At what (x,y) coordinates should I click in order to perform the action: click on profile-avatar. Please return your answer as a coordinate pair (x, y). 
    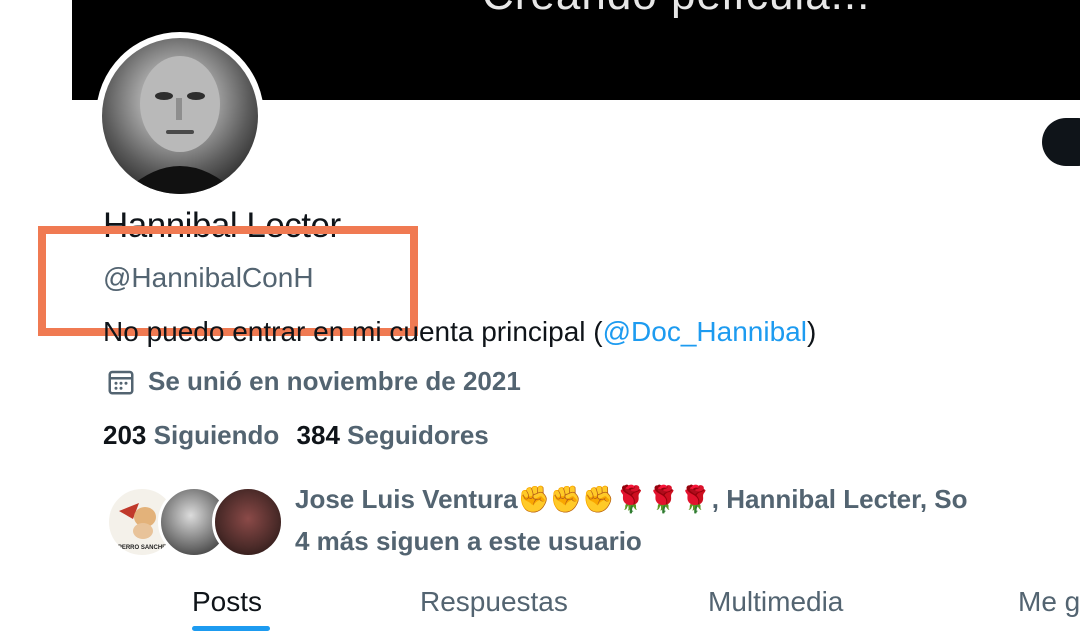
    Looking at the image, I should click on (180, 116).